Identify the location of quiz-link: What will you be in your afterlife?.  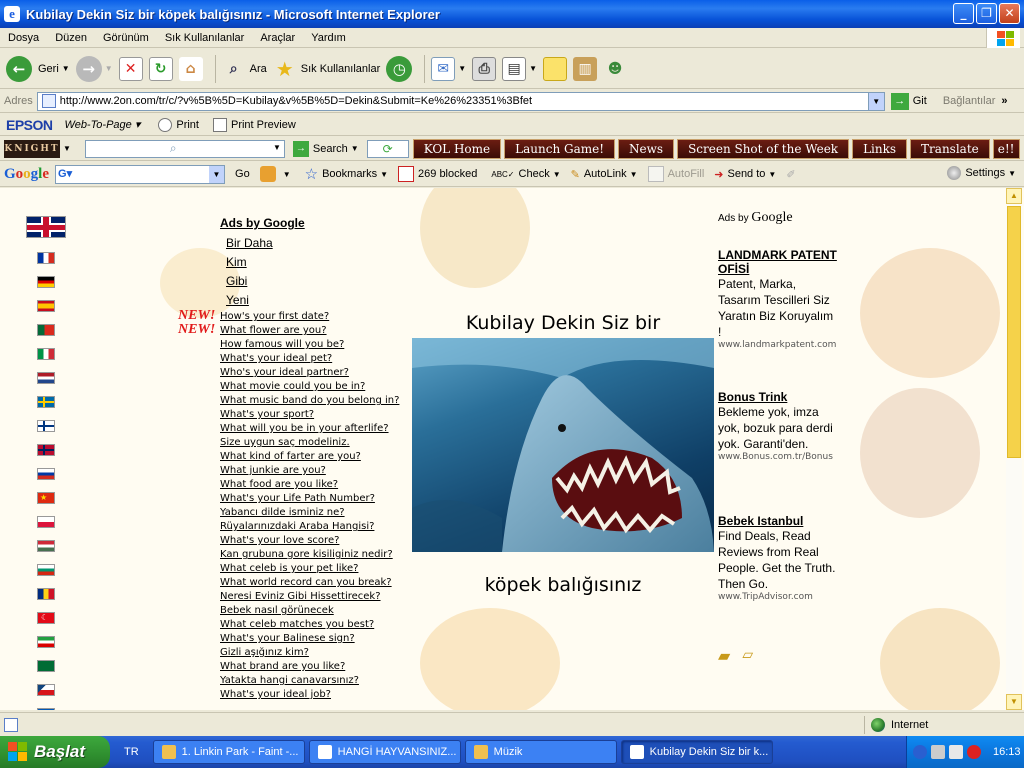
(309, 429).